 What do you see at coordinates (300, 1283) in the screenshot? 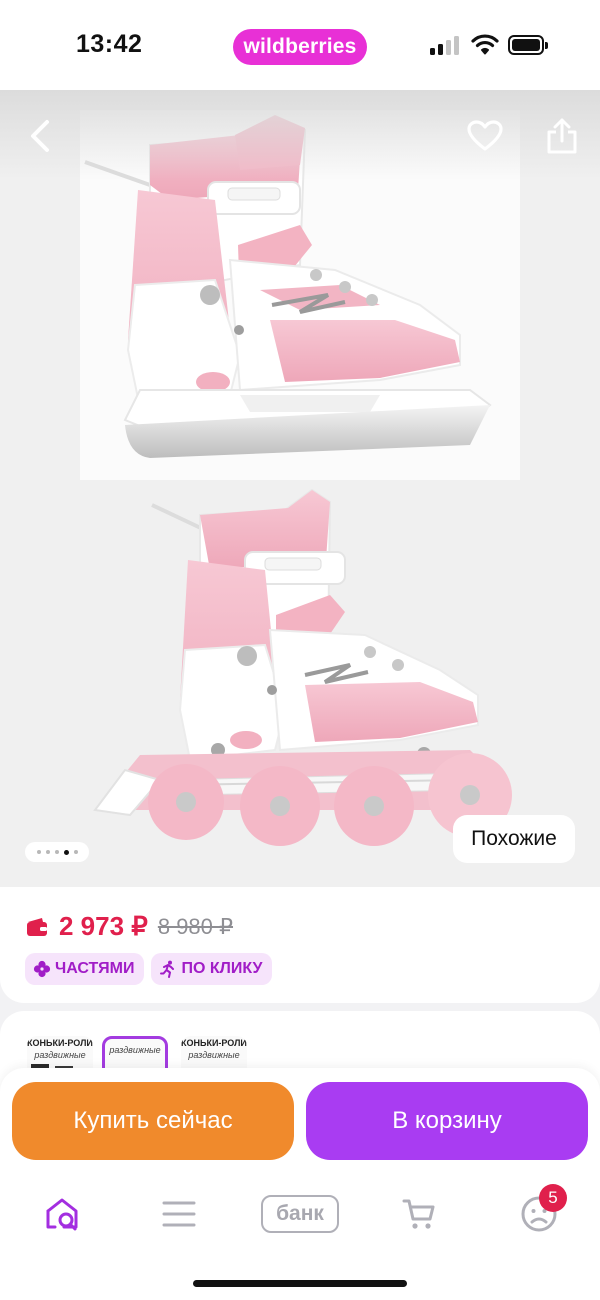
I see `home-indicator` at bounding box center [300, 1283].